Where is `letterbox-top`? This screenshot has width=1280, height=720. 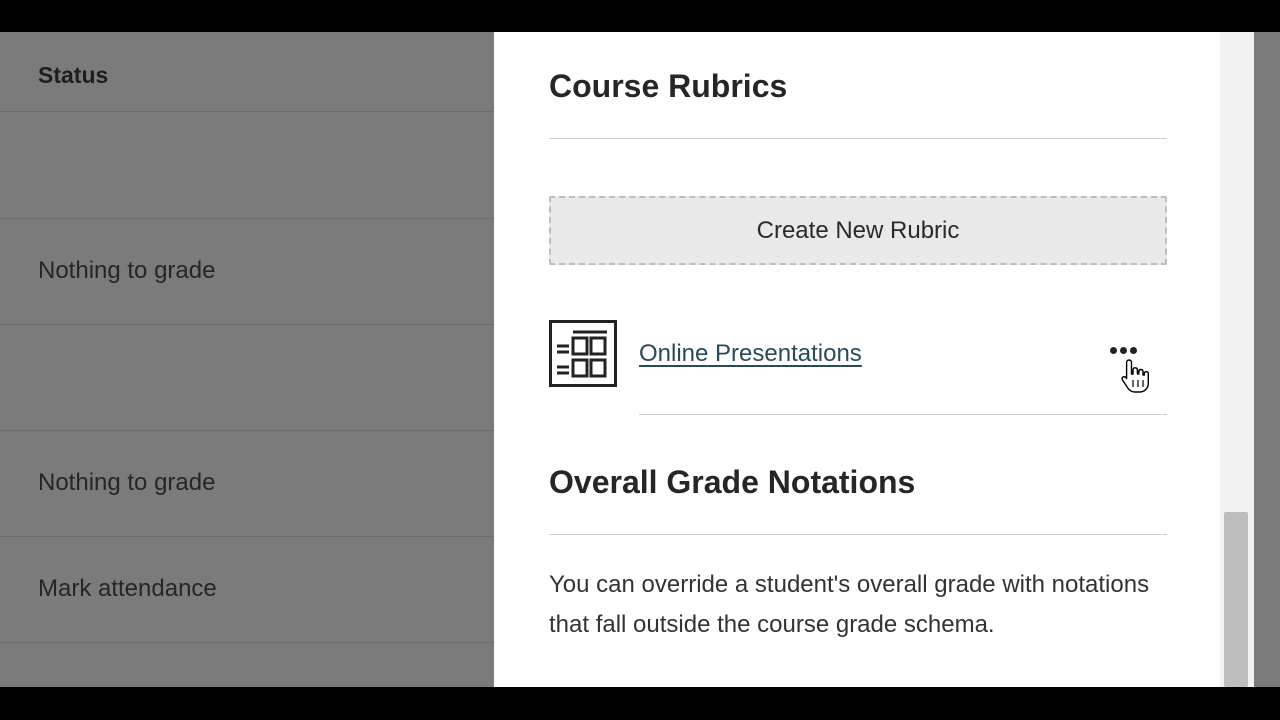
letterbox-top is located at coordinates (640, 16).